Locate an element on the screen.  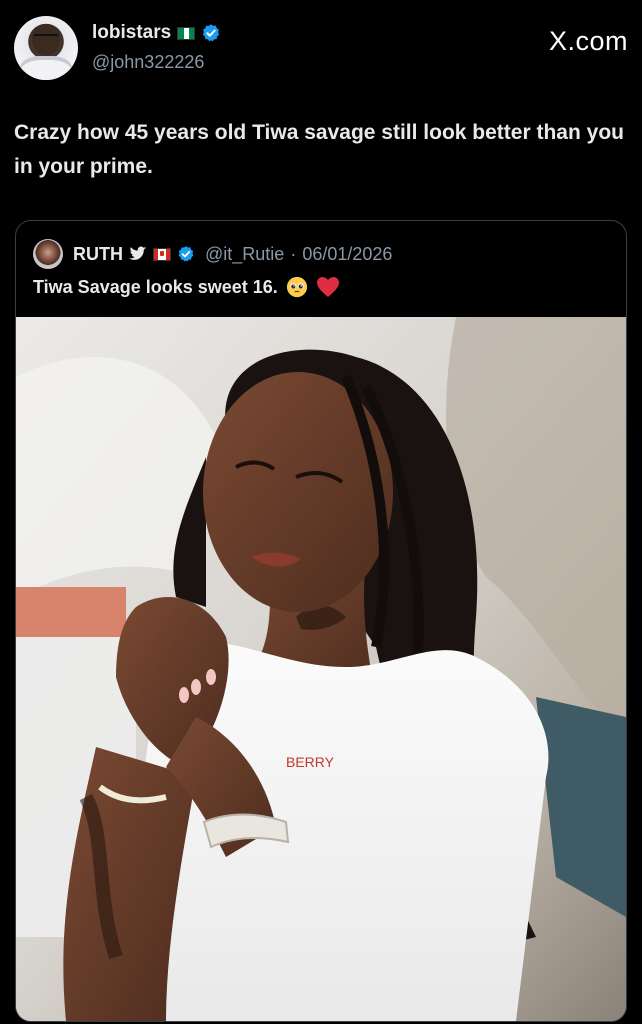
quoted-author-display-name: RUTH is located at coordinates (98, 254).